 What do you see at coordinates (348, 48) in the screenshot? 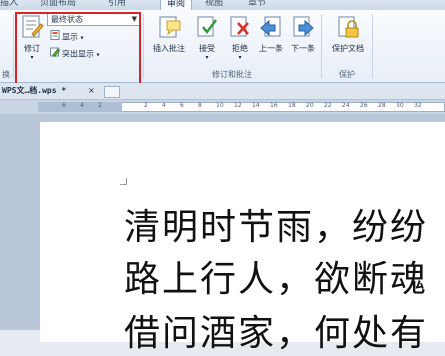
I see `protect-document-label: 保护文档` at bounding box center [348, 48].